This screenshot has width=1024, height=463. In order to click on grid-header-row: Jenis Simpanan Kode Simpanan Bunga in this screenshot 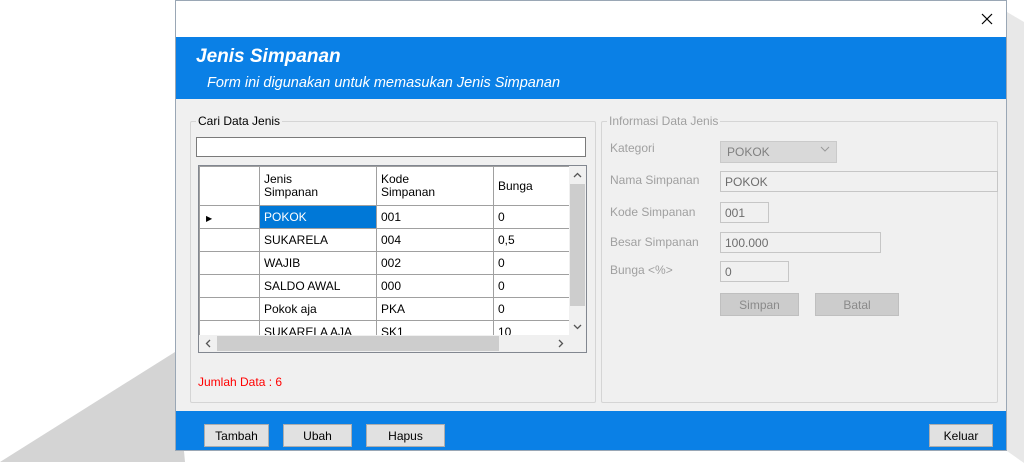, I will do `click(386, 186)`.